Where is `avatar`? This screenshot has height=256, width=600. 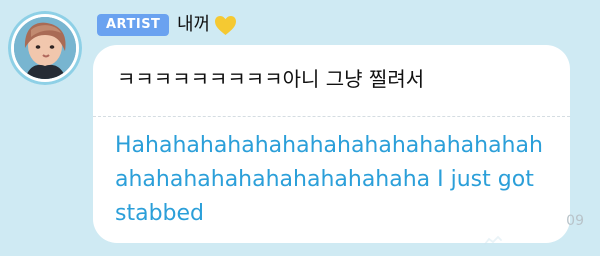
avatar is located at coordinates (45, 48).